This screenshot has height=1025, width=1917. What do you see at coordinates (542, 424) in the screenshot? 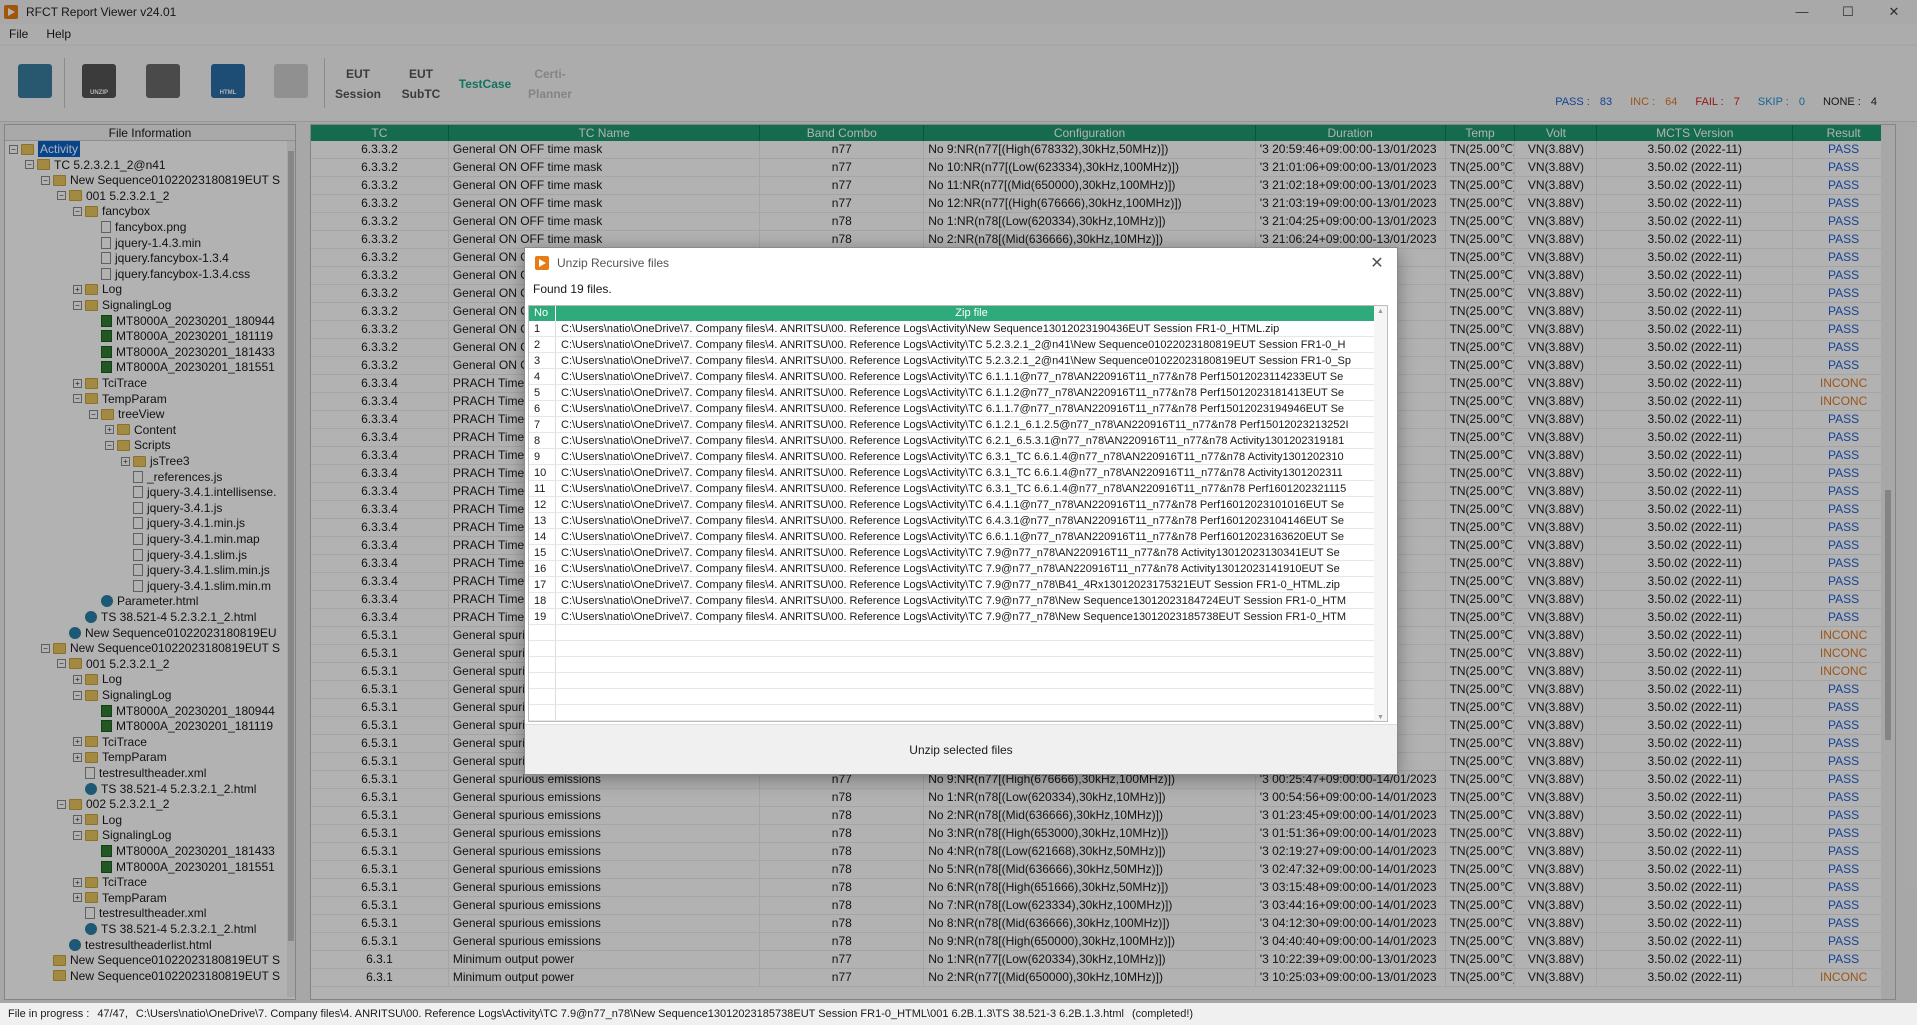
I see `zip-row-number: 7` at bounding box center [542, 424].